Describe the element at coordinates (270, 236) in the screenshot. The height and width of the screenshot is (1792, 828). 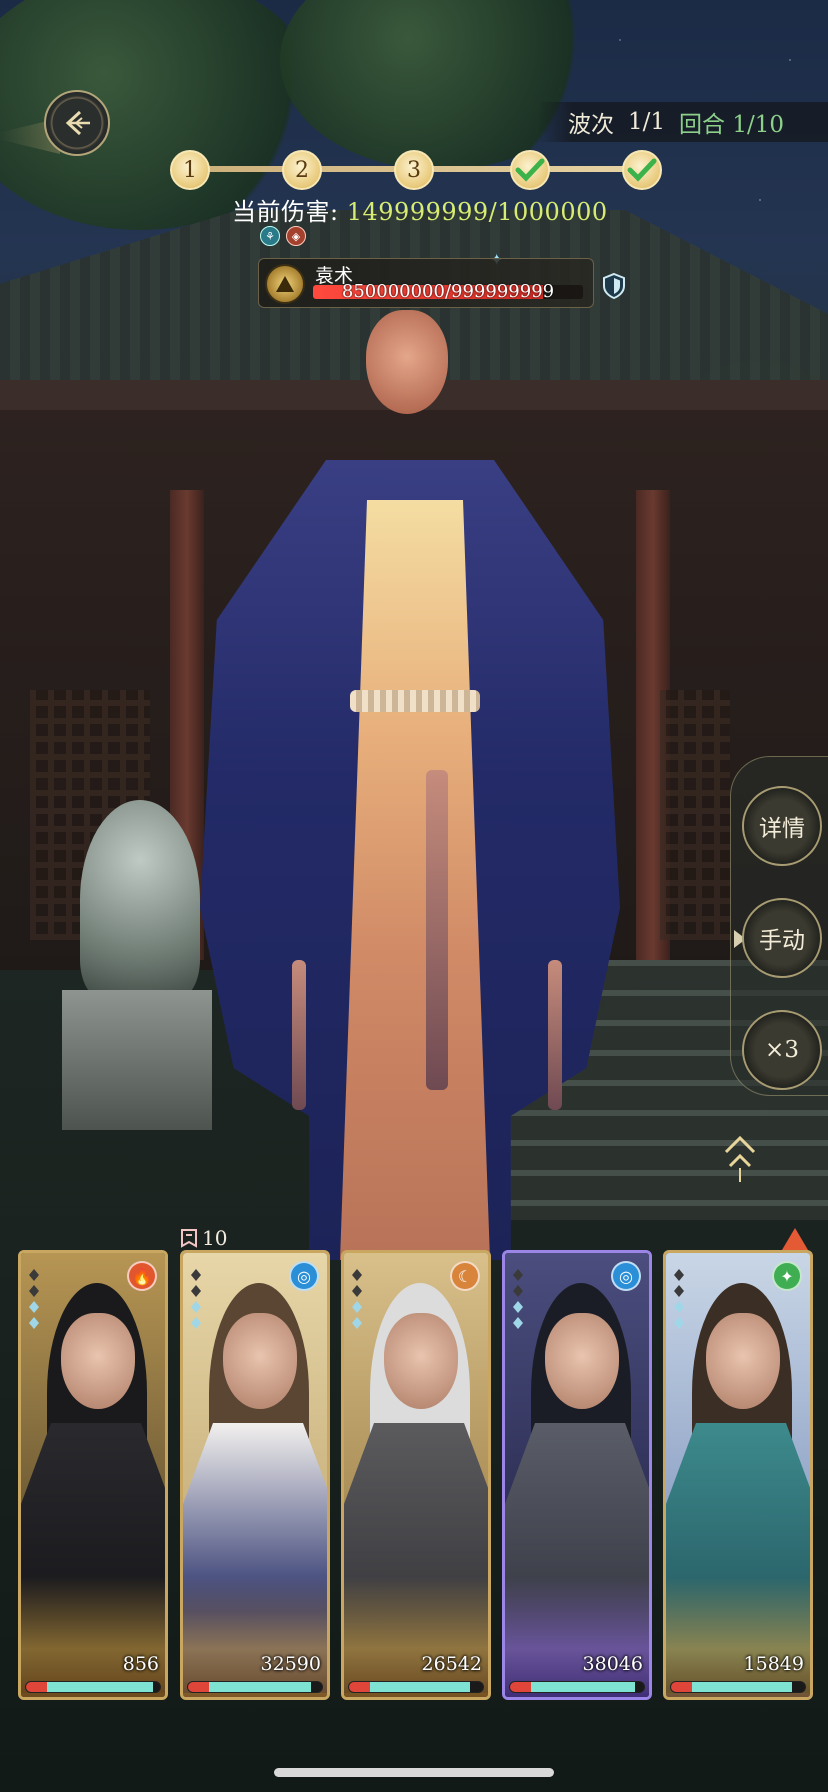
I see `buff-icon: ⚘` at that location.